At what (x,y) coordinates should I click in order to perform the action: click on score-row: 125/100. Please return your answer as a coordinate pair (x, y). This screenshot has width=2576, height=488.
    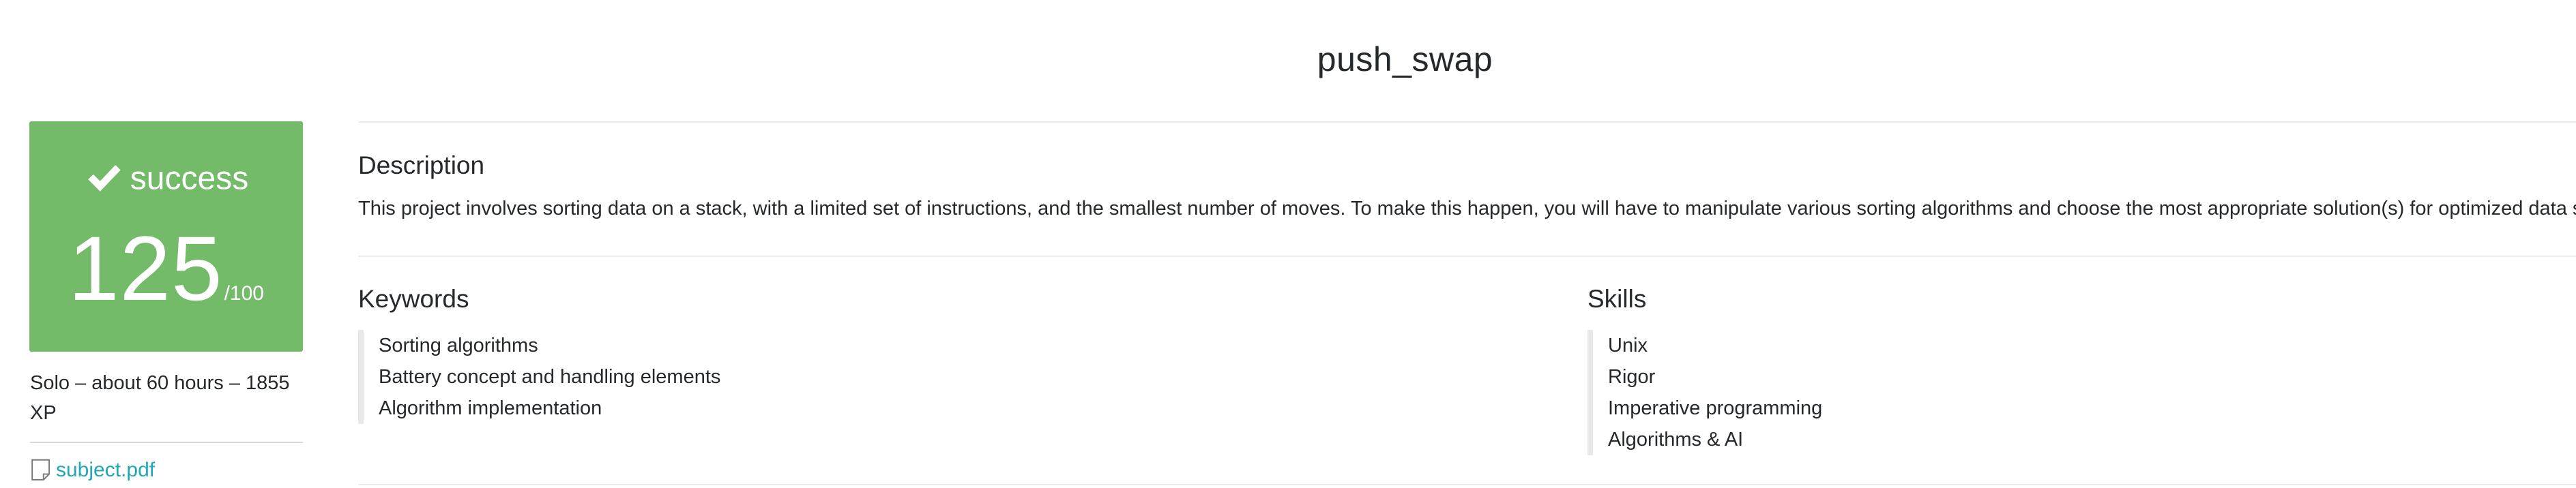
    Looking at the image, I should click on (166, 269).